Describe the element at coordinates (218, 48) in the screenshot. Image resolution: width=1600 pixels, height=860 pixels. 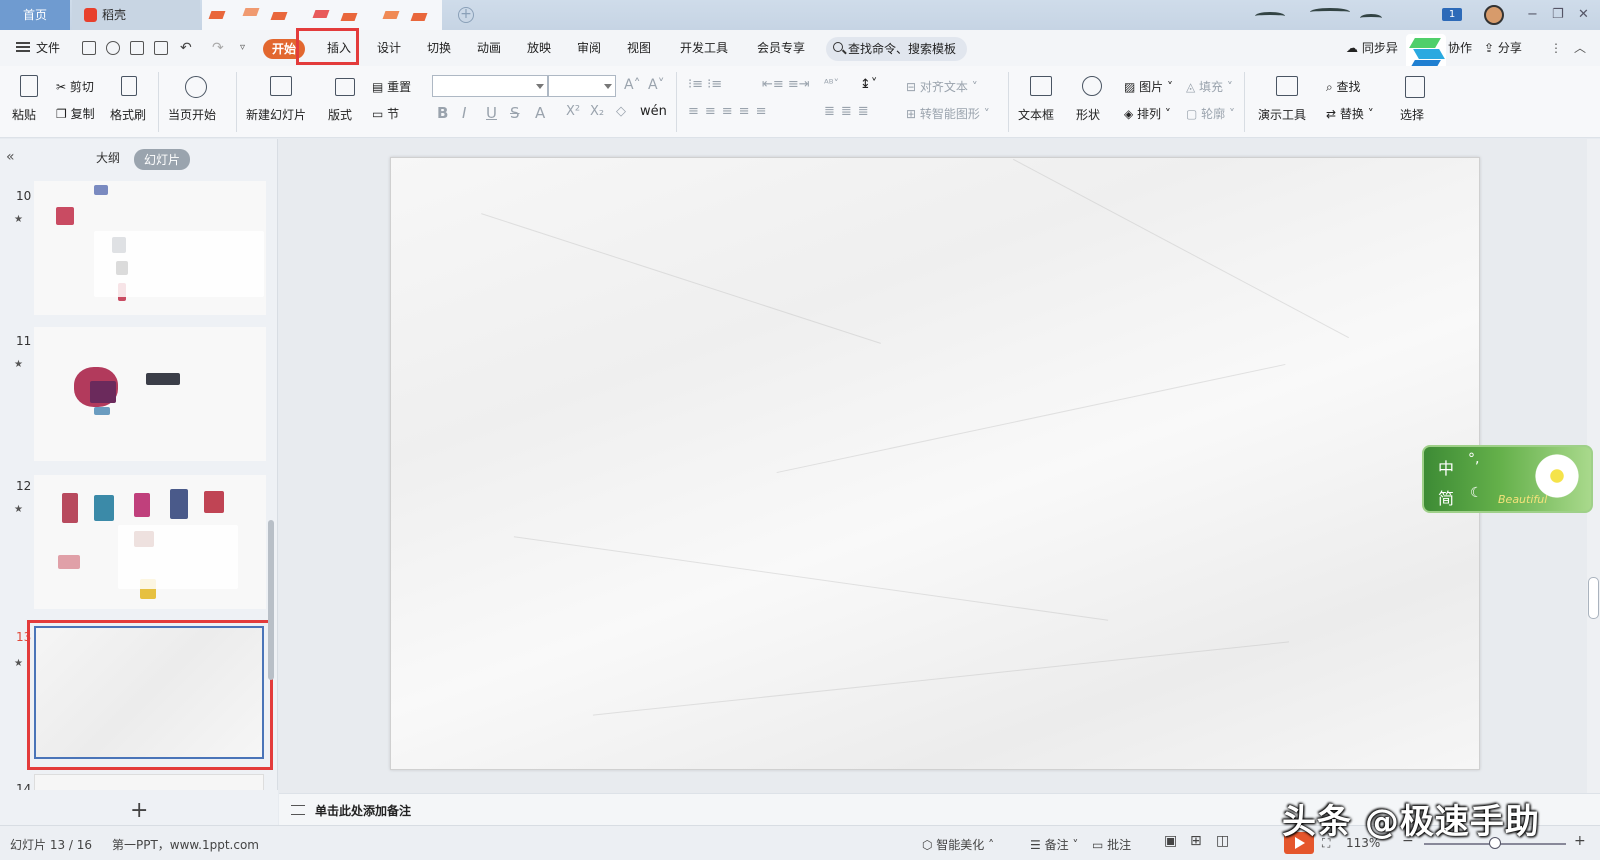
I see `redo-icon: ↷` at that location.